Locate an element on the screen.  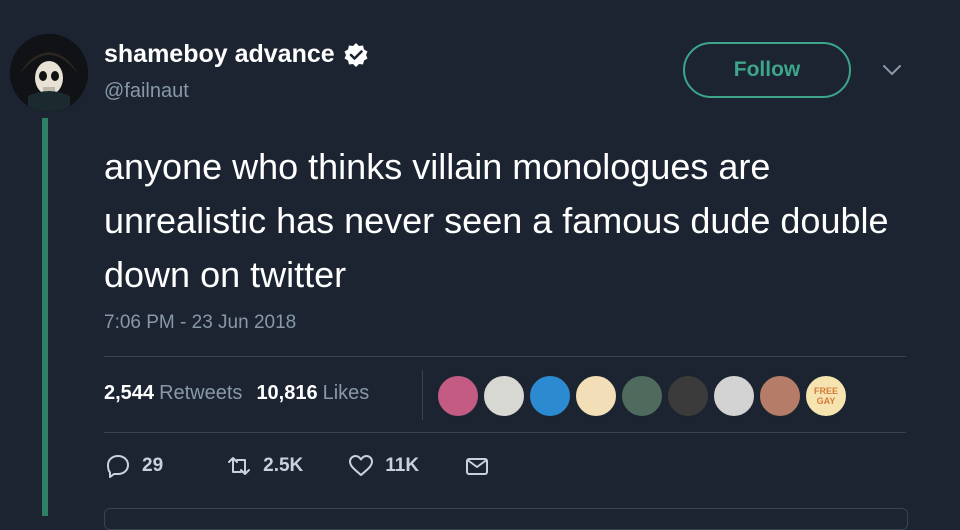
user-handle: @failnaut is located at coordinates (146, 91).